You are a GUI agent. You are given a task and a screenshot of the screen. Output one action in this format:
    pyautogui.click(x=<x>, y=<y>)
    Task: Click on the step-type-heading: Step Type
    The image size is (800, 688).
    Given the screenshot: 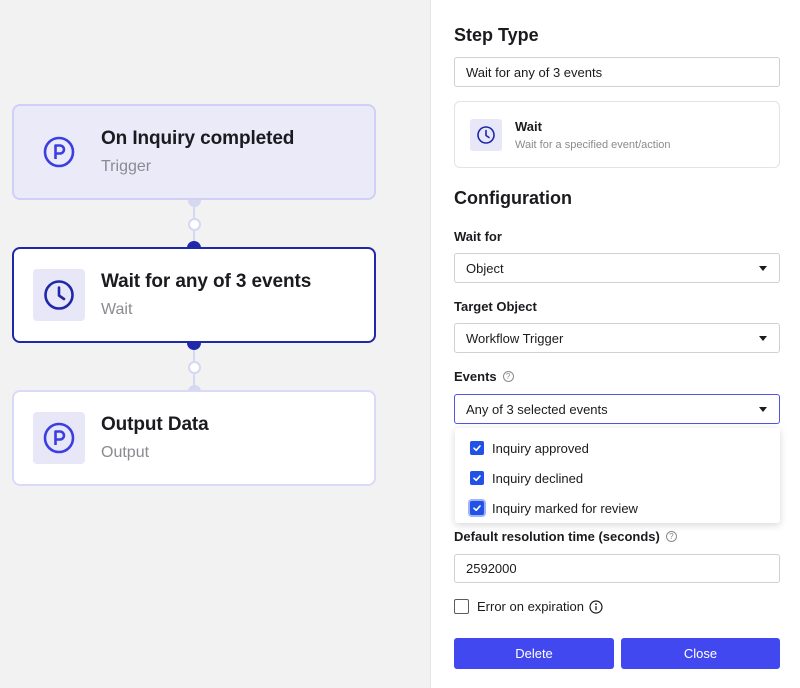 What is the action you would take?
    pyautogui.click(x=496, y=35)
    